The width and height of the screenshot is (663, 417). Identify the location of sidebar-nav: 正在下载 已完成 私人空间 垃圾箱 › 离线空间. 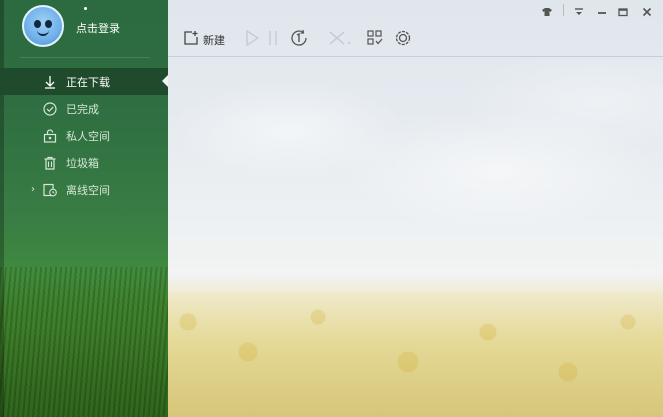
(84, 135).